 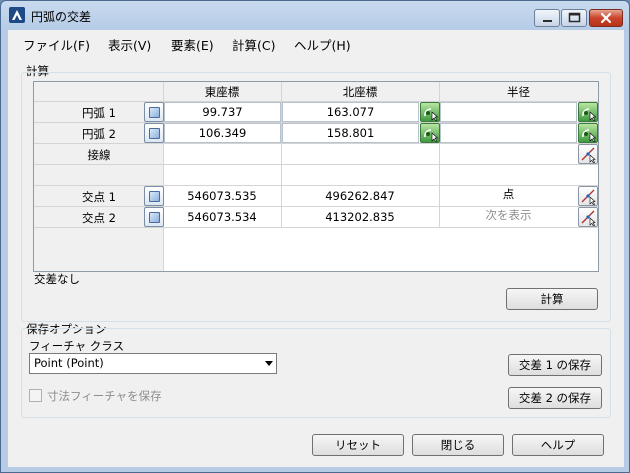 What do you see at coordinates (555, 398) in the screenshot?
I see `save-intersection2-button: 交差 2 の保存` at bounding box center [555, 398].